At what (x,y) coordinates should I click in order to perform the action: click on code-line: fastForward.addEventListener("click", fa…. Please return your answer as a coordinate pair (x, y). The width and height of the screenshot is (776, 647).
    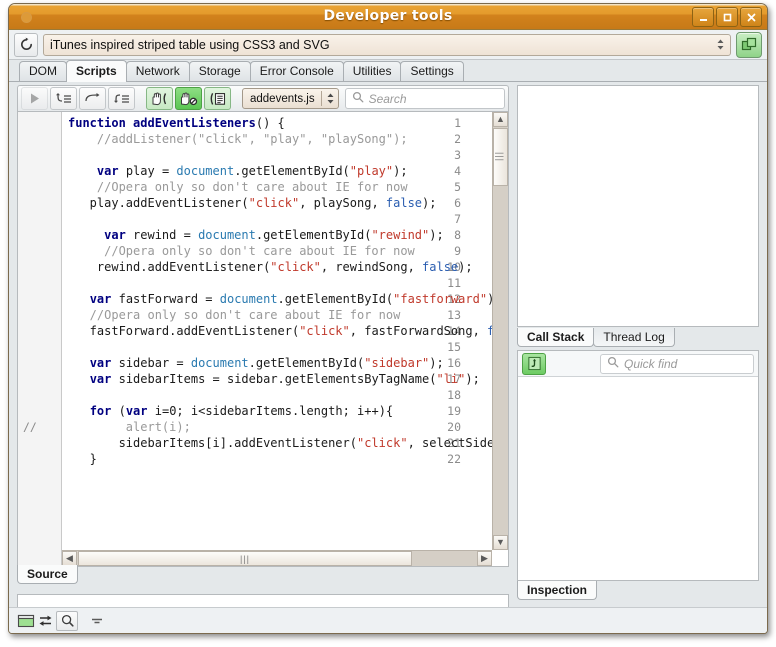
    Looking at the image, I should click on (280, 331).